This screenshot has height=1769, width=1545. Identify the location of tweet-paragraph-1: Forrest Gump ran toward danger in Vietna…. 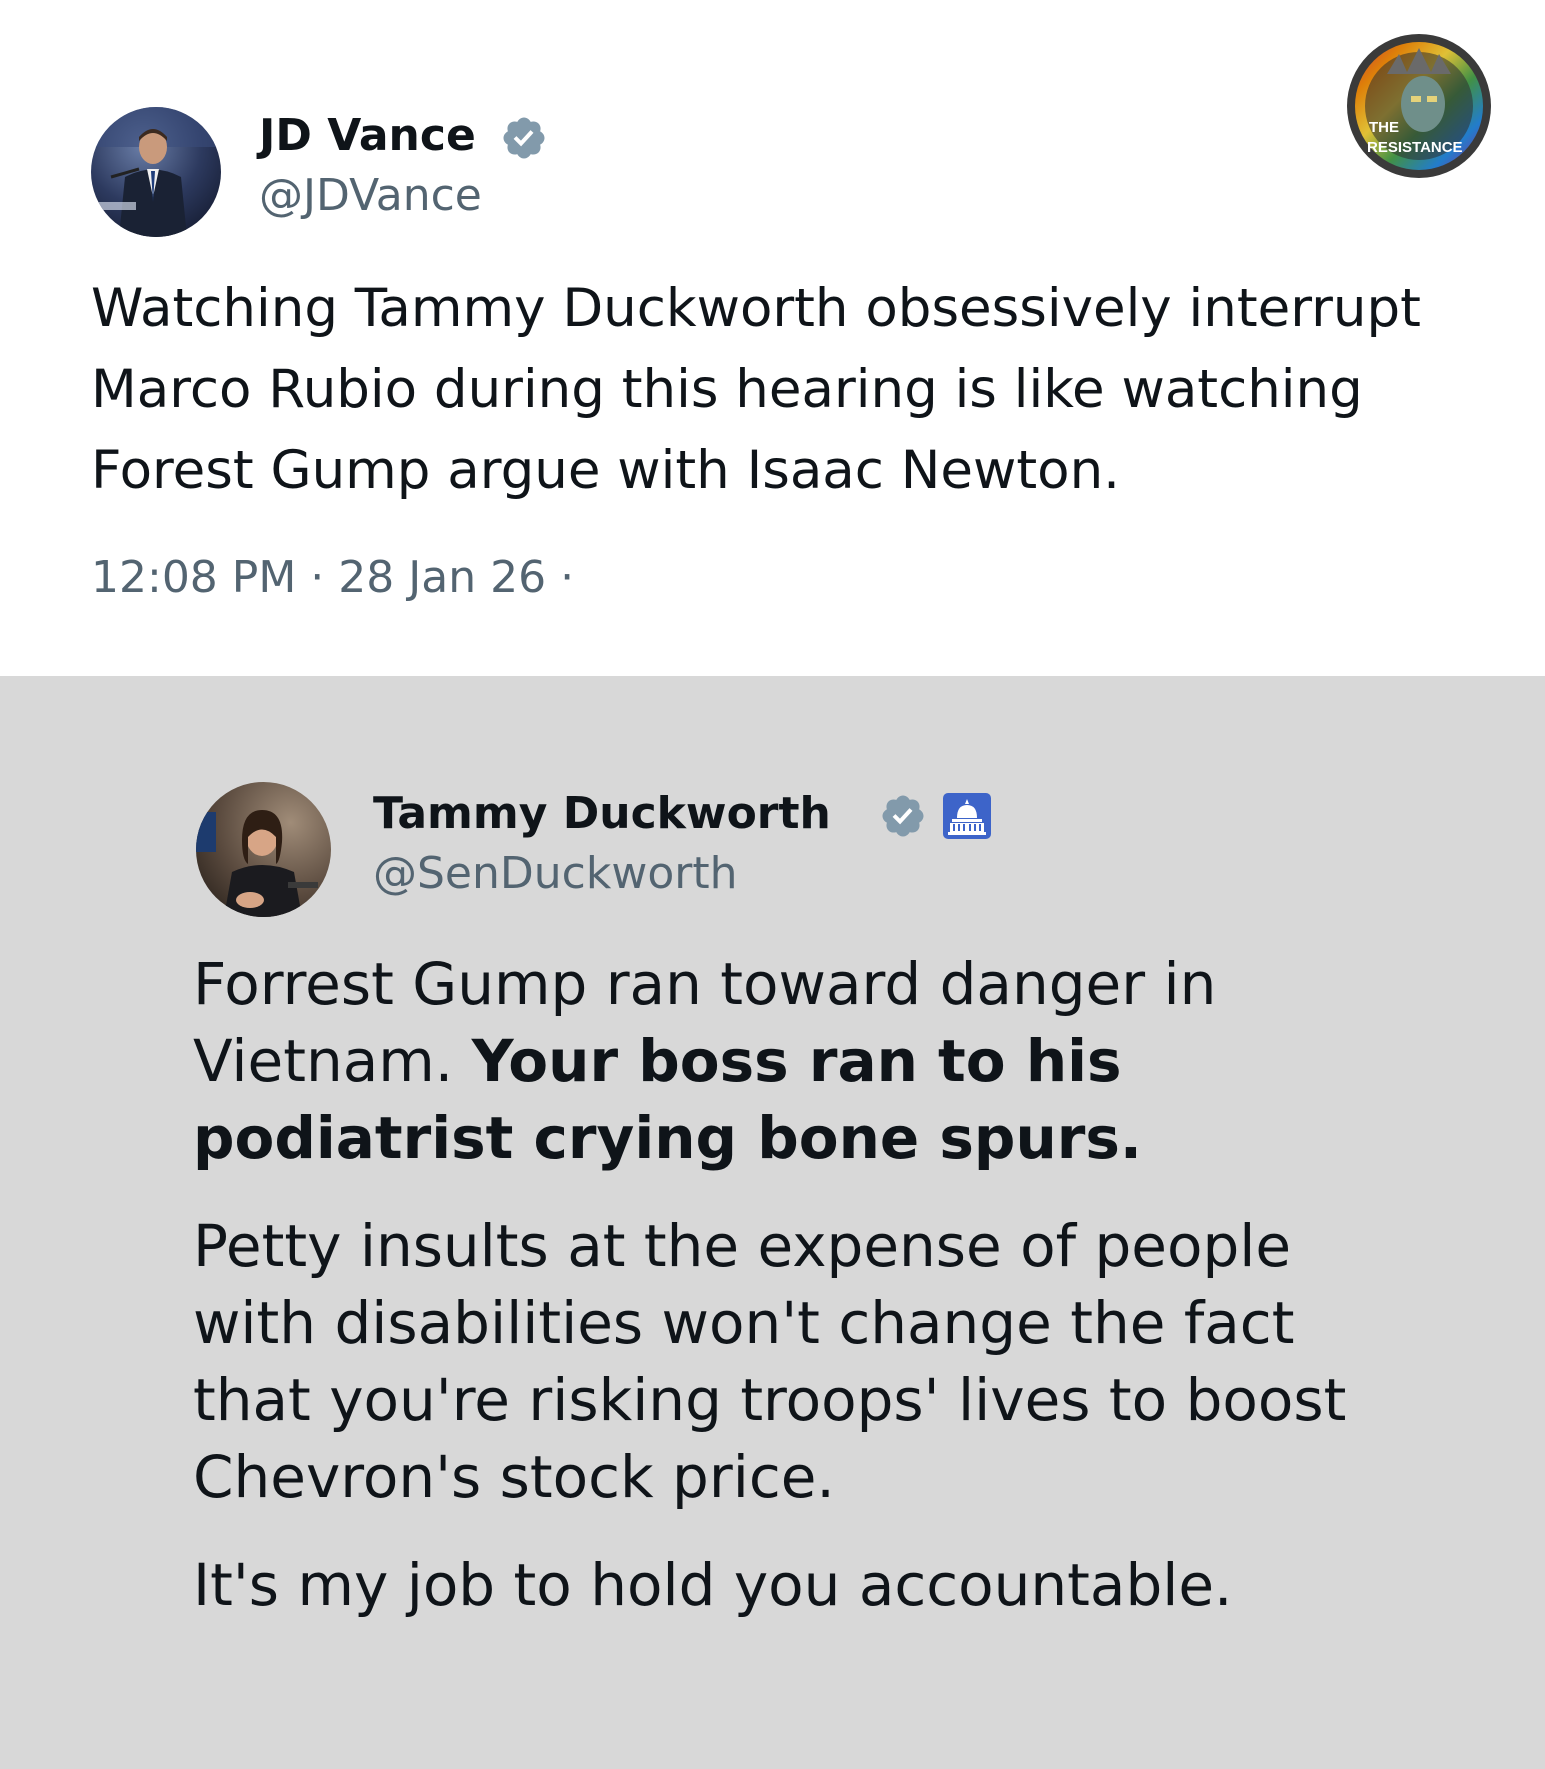
(793, 1061).